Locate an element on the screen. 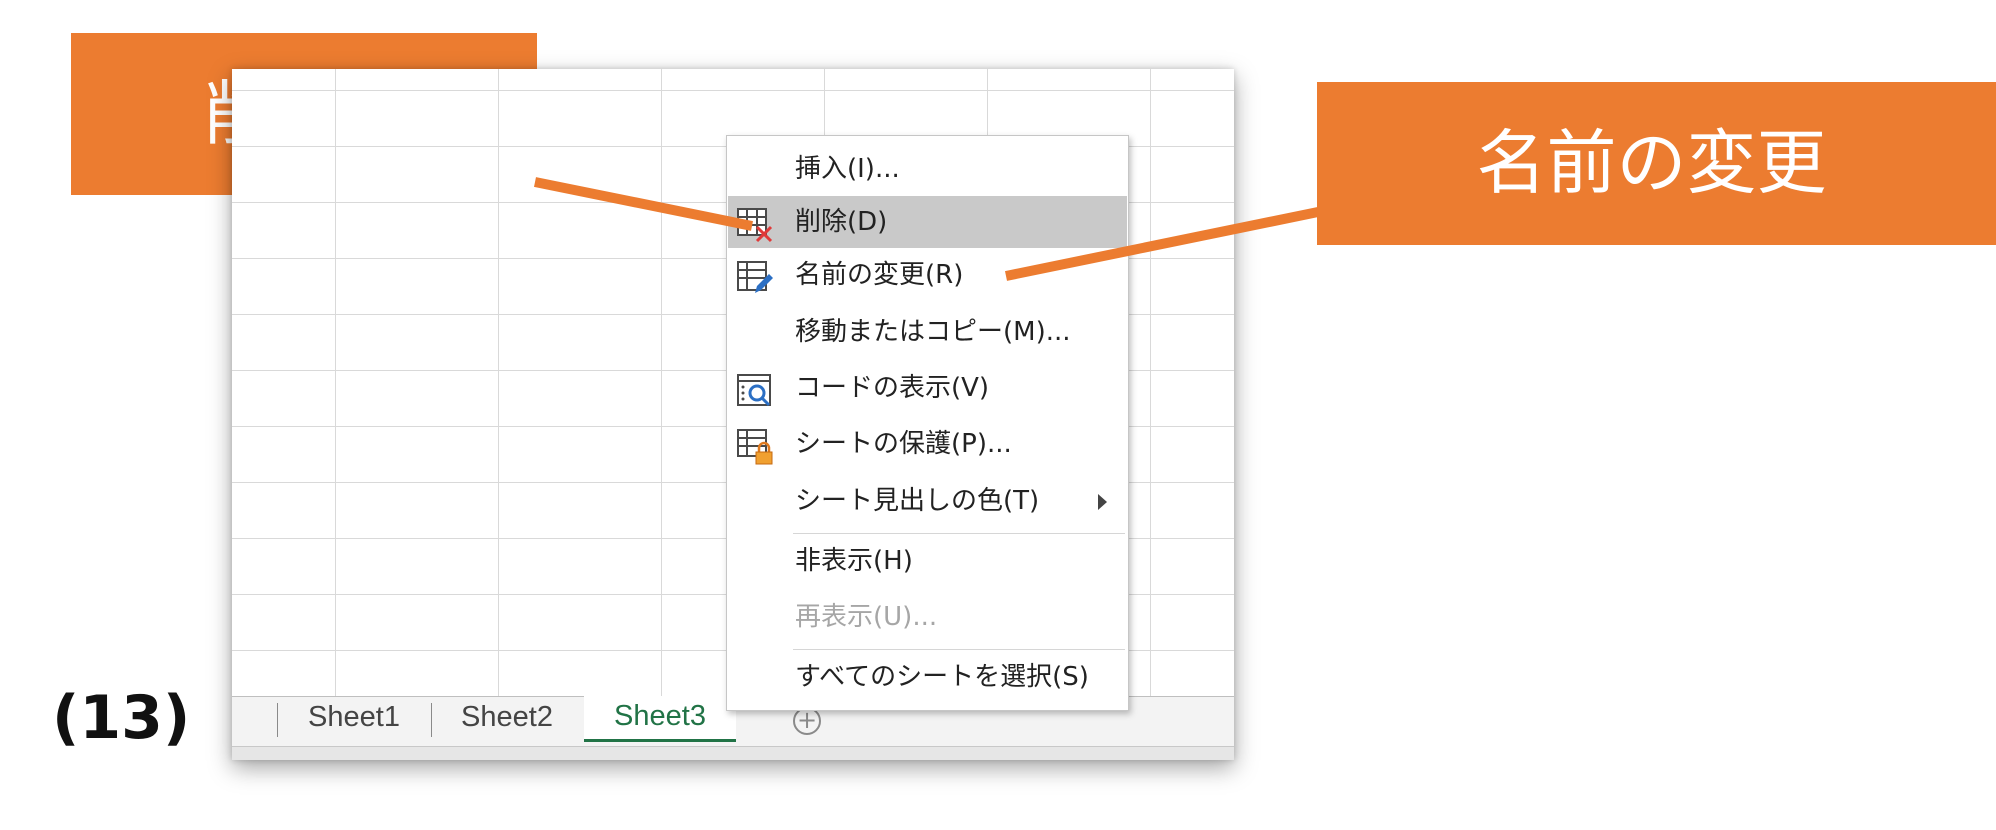 The image size is (1996, 830). rename-sheet-icon is located at coordinates (755, 277).